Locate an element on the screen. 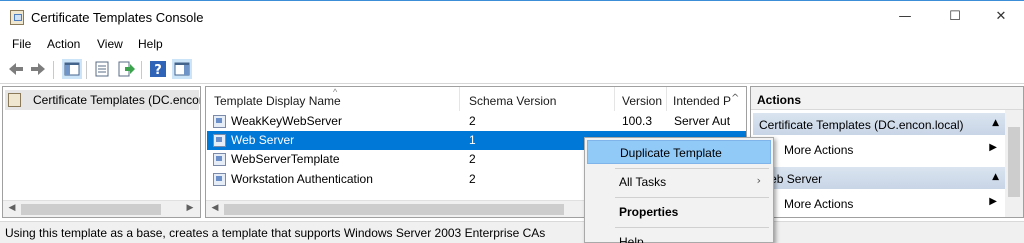  actions-section-certificate-templates: Certificate Templates (DC.encon.local) ▲ is located at coordinates (879, 124).